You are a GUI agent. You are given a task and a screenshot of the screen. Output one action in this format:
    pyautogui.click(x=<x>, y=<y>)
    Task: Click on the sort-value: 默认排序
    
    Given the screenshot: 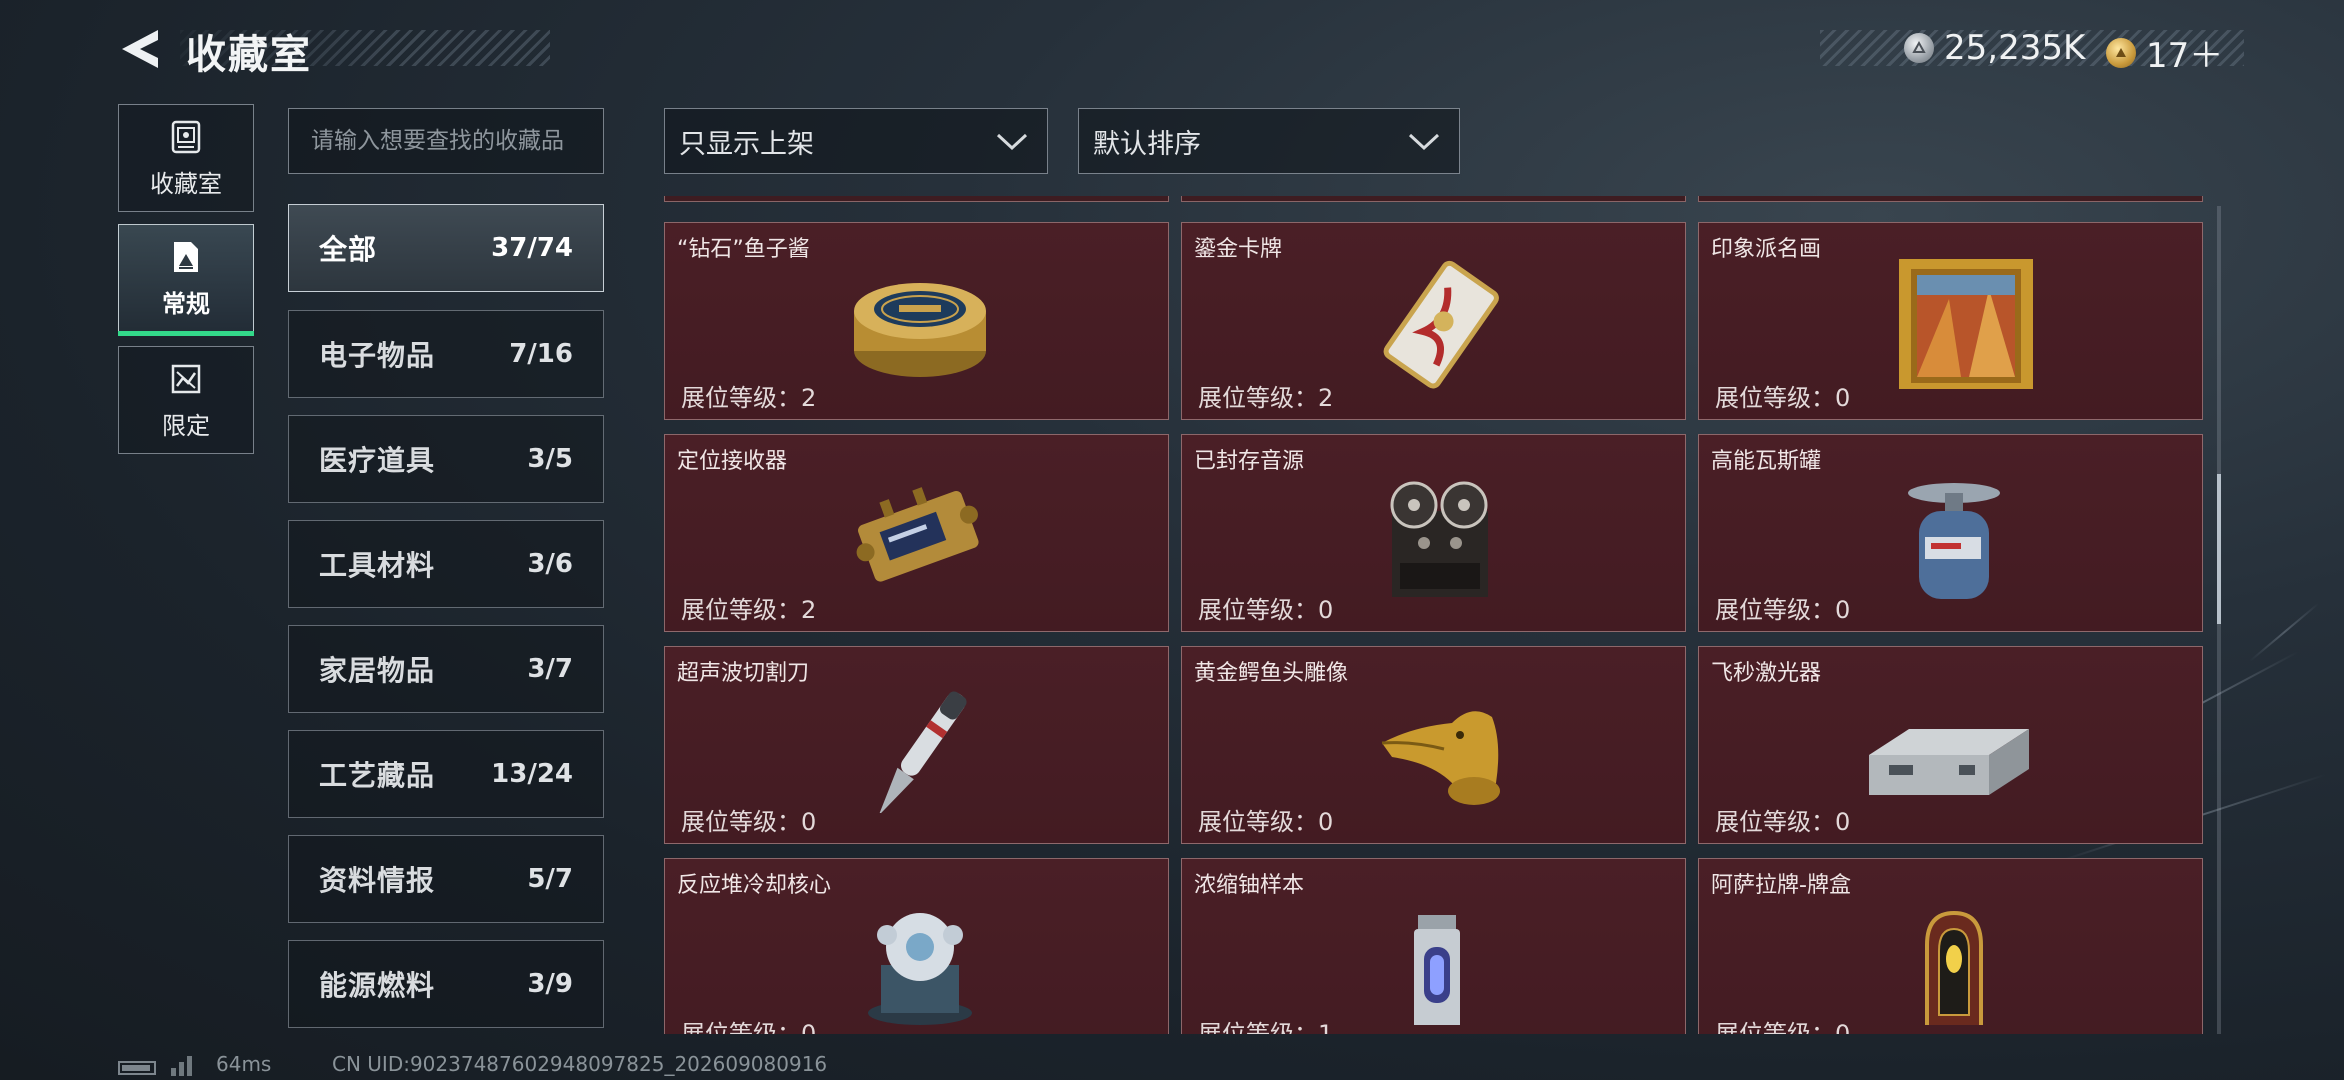 What is the action you would take?
    pyautogui.click(x=1147, y=144)
    